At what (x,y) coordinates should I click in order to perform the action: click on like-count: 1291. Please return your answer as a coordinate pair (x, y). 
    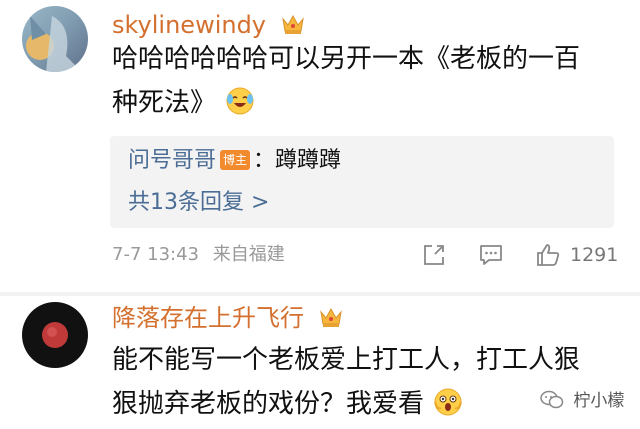
    Looking at the image, I should click on (594, 255).